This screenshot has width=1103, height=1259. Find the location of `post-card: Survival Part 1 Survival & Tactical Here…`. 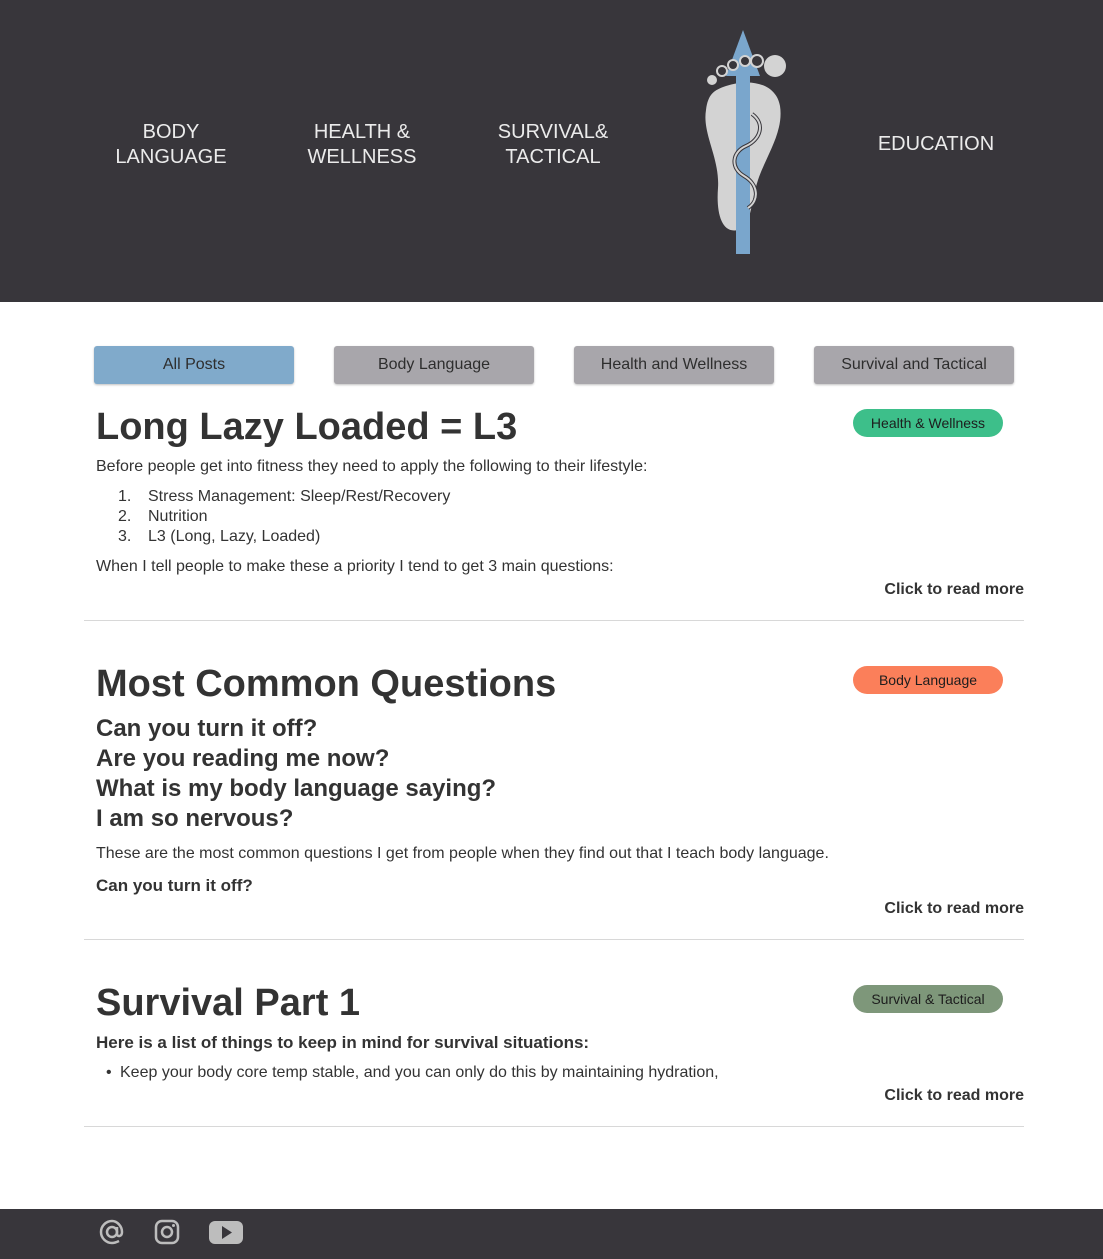

post-card: Survival Part 1 Survival & Tactical Here… is located at coordinates (554, 1051).